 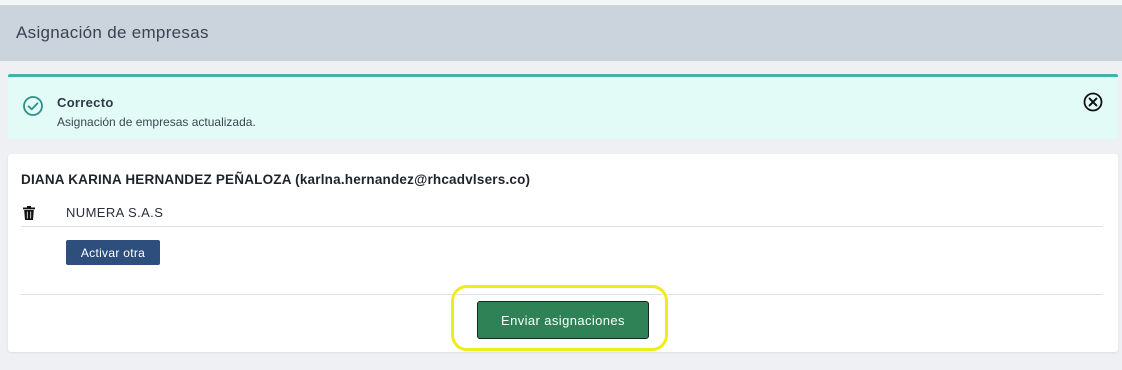 What do you see at coordinates (113, 252) in the screenshot?
I see `activate-another-button: Activar otra` at bounding box center [113, 252].